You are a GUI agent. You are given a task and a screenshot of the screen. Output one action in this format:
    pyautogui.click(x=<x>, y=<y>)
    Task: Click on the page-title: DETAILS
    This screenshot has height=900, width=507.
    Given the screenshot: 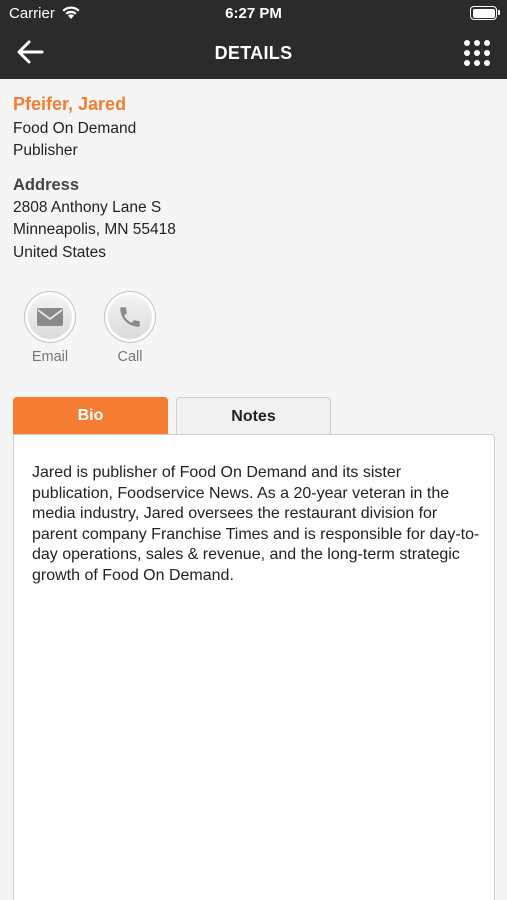 What is the action you would take?
    pyautogui.click(x=253, y=53)
    